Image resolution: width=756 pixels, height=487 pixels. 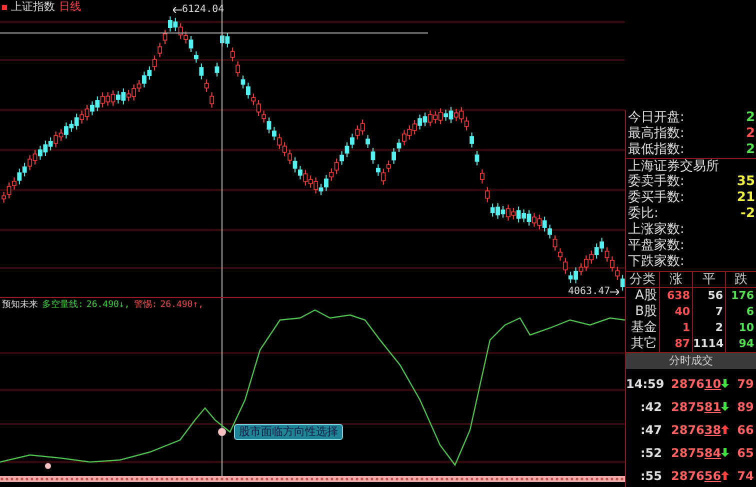 What do you see at coordinates (696, 430) in the screenshot?
I see `tick-price: 287638` at bounding box center [696, 430].